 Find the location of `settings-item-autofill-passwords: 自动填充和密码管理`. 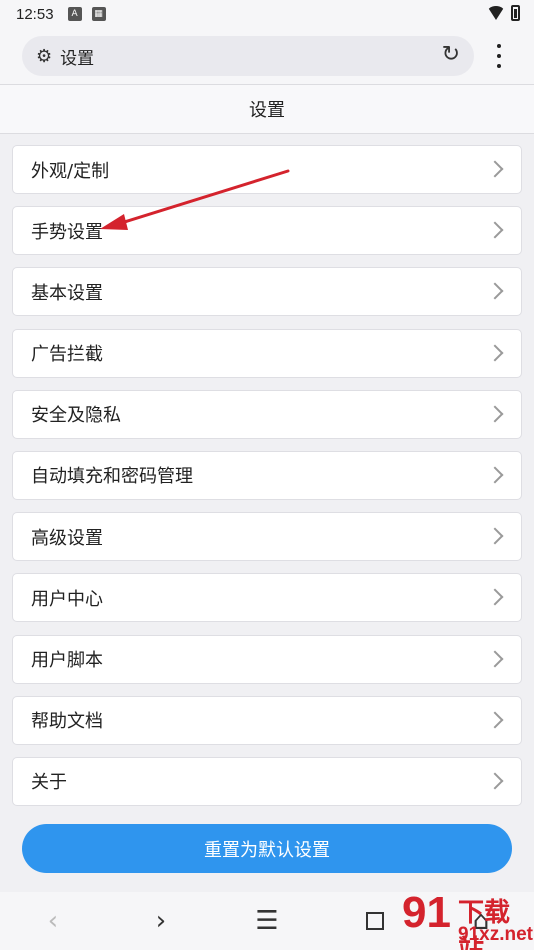

settings-item-autofill-passwords: 自动填充和密码管理 is located at coordinates (267, 475).